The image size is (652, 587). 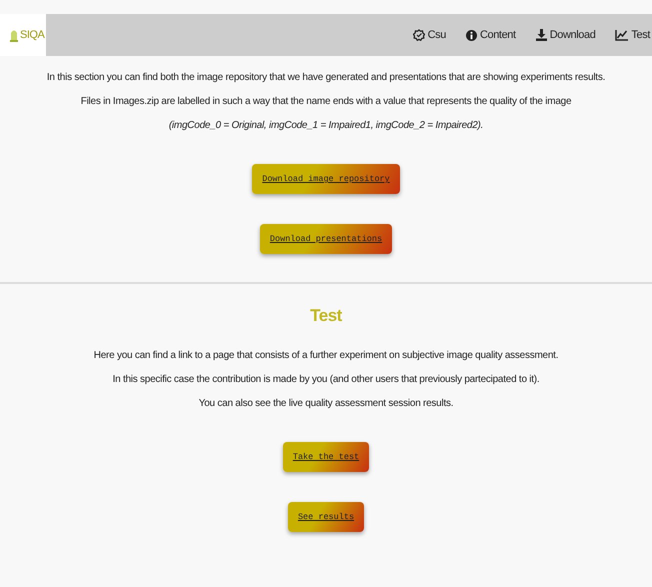 What do you see at coordinates (418, 35) in the screenshot?
I see `badge-icon` at bounding box center [418, 35].